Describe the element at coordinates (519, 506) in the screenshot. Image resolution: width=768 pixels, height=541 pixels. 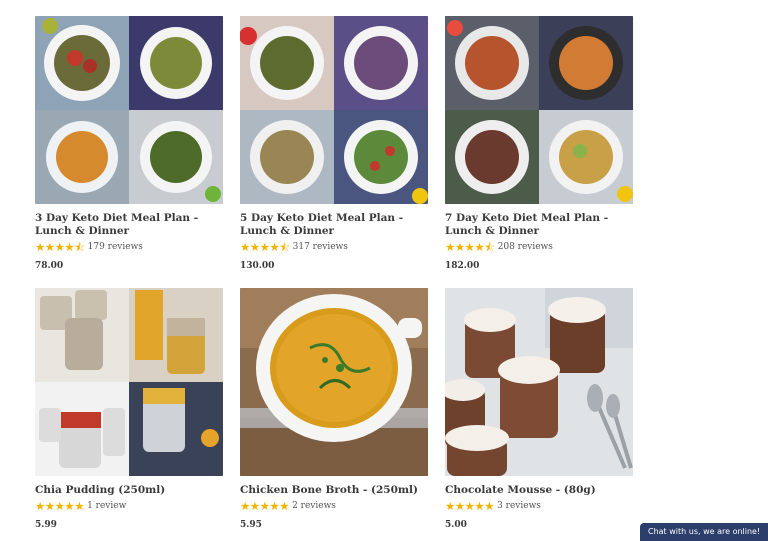
I see `review-count: 3 reviews` at that location.